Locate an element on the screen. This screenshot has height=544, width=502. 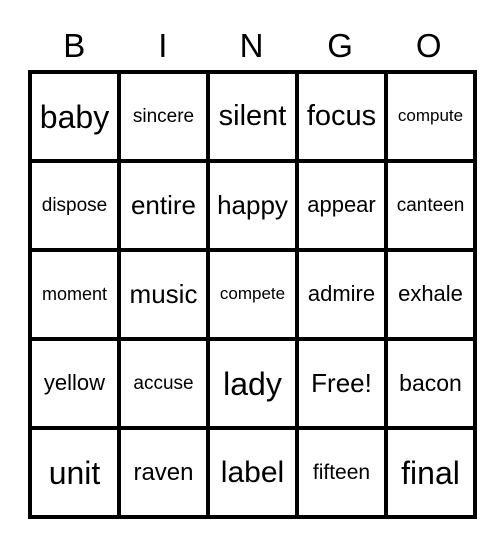
bingo-cell: compute is located at coordinates (430, 116).